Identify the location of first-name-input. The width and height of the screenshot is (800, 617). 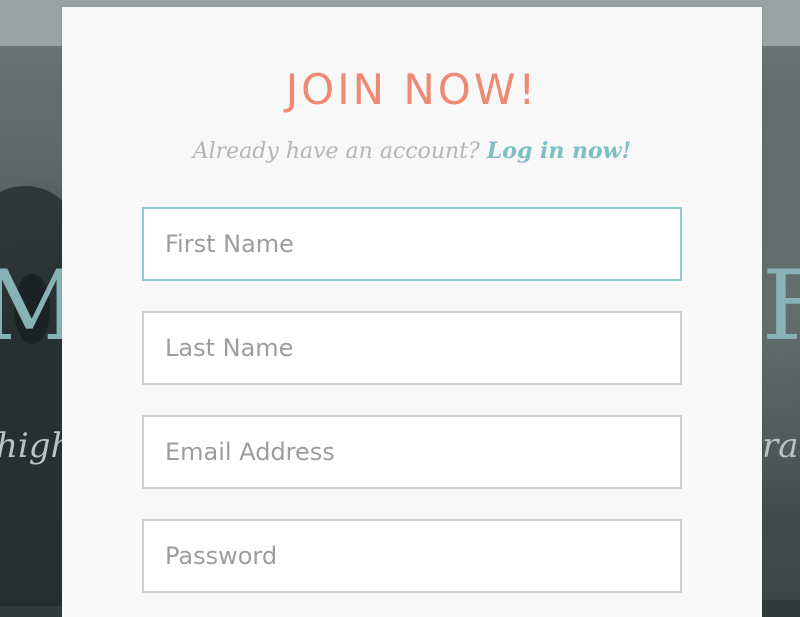
(412, 244).